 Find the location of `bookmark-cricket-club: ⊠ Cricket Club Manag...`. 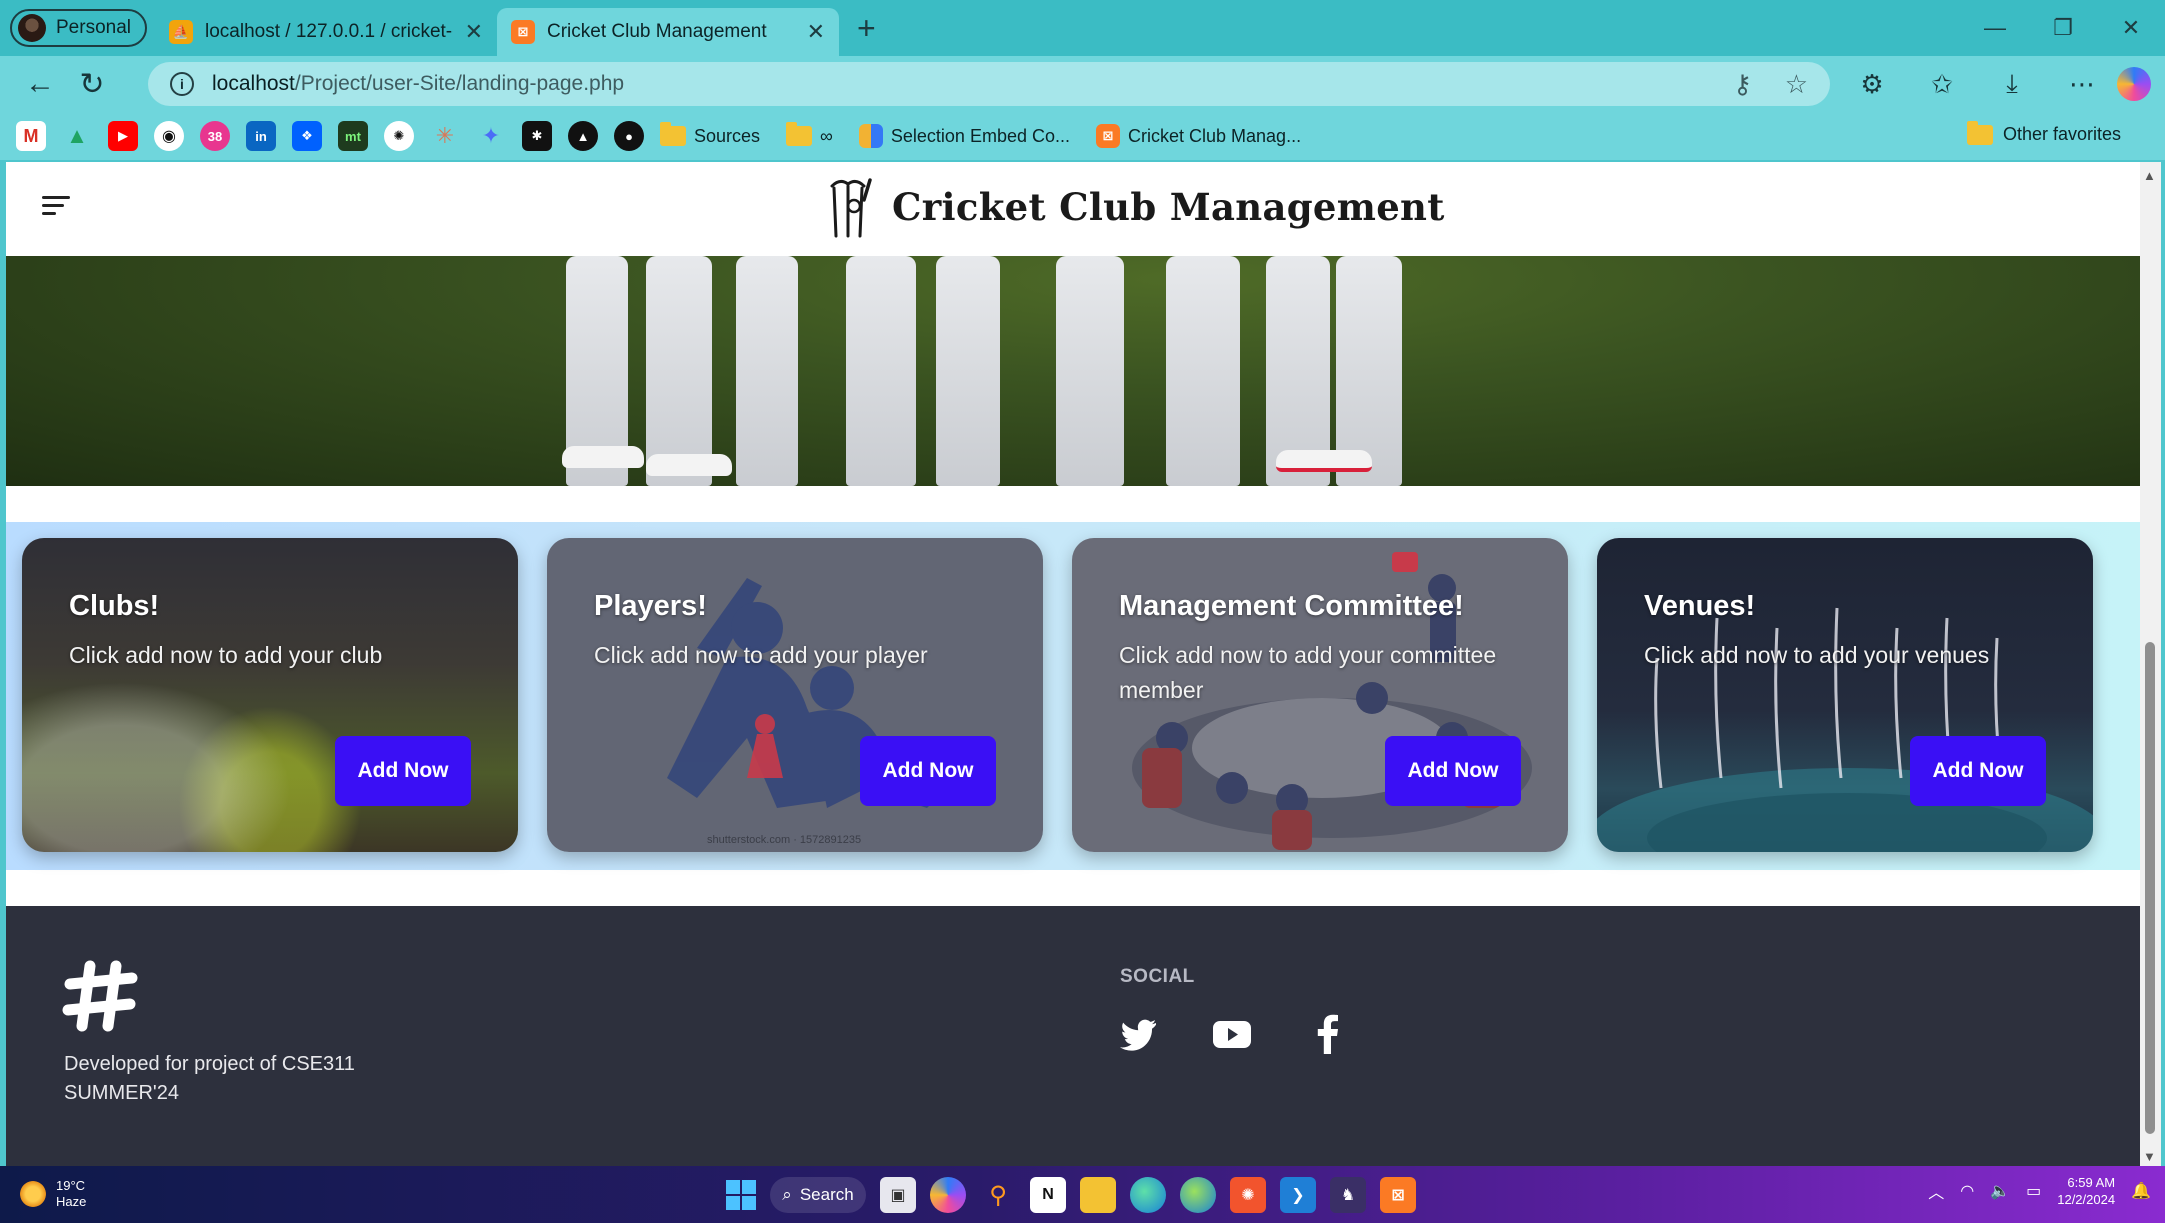

bookmark-cricket-club: ⊠ Cricket Club Manag... is located at coordinates (1198, 136).